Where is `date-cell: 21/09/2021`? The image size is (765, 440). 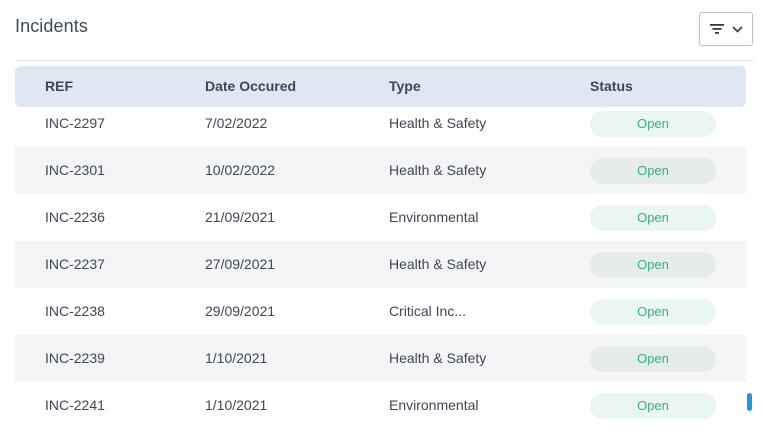
date-cell: 21/09/2021 is located at coordinates (240, 217).